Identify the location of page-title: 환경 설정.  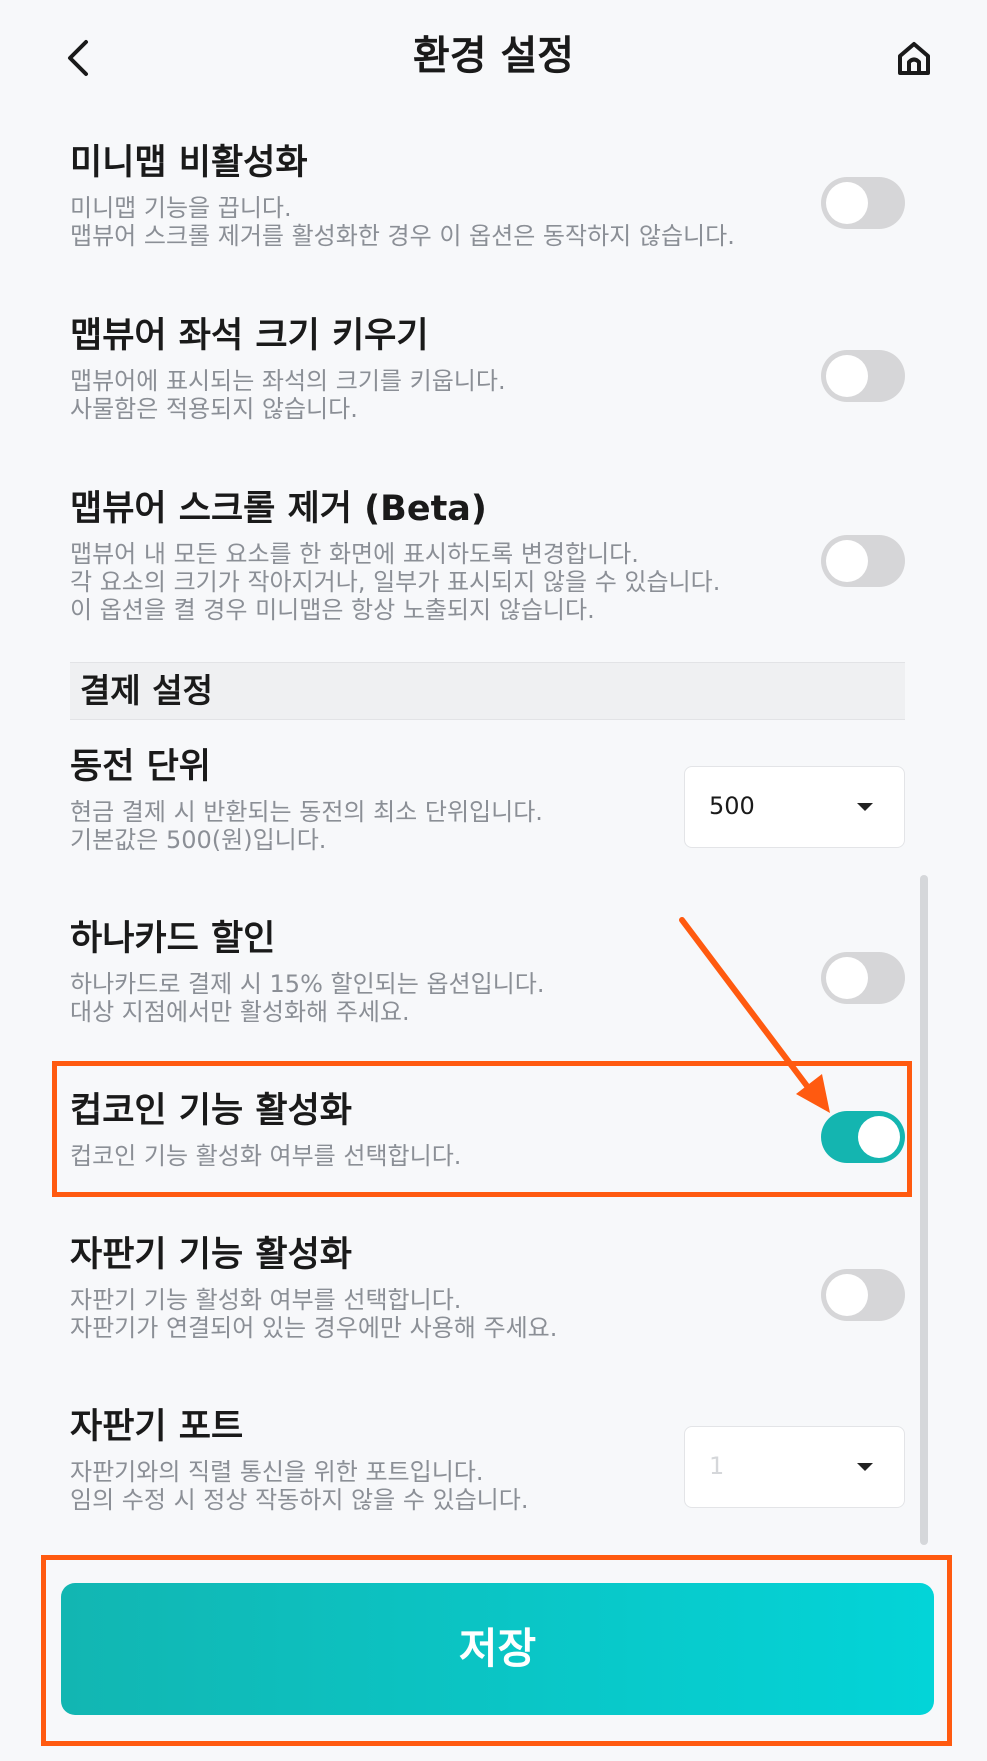
(493, 56).